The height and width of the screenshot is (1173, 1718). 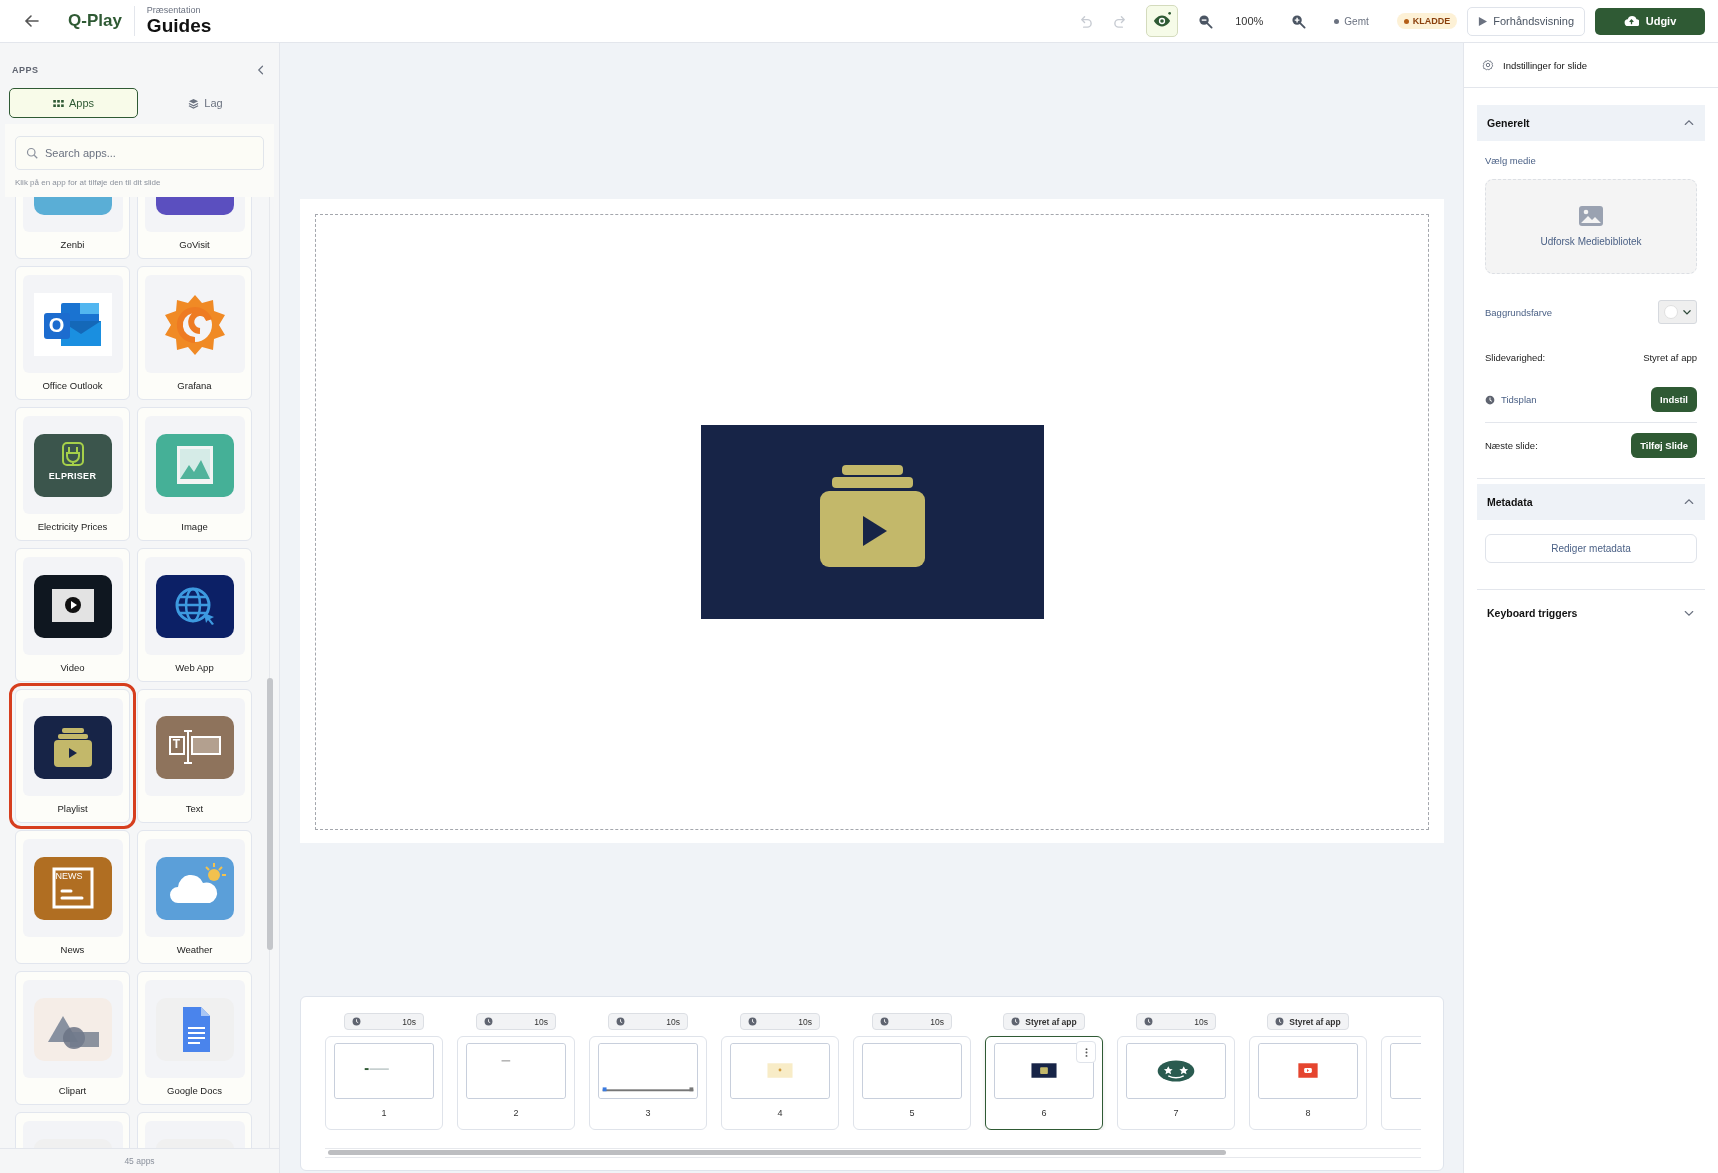 What do you see at coordinates (1631, 21) in the screenshot?
I see `cloud-upload-icon` at bounding box center [1631, 21].